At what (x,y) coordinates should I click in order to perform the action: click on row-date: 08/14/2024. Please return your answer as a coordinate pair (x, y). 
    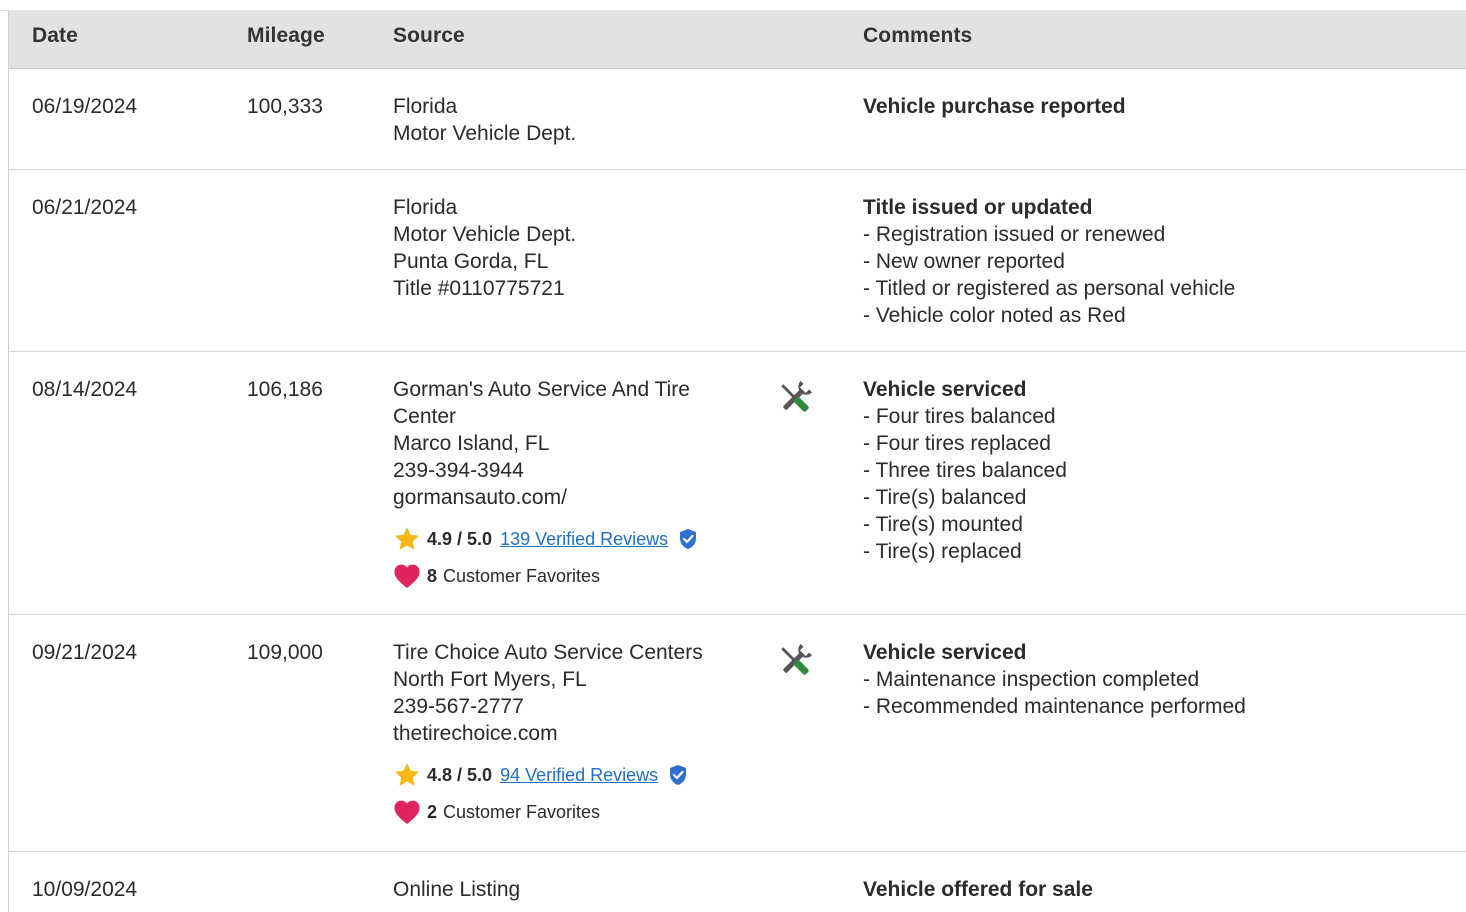
    Looking at the image, I should click on (85, 389).